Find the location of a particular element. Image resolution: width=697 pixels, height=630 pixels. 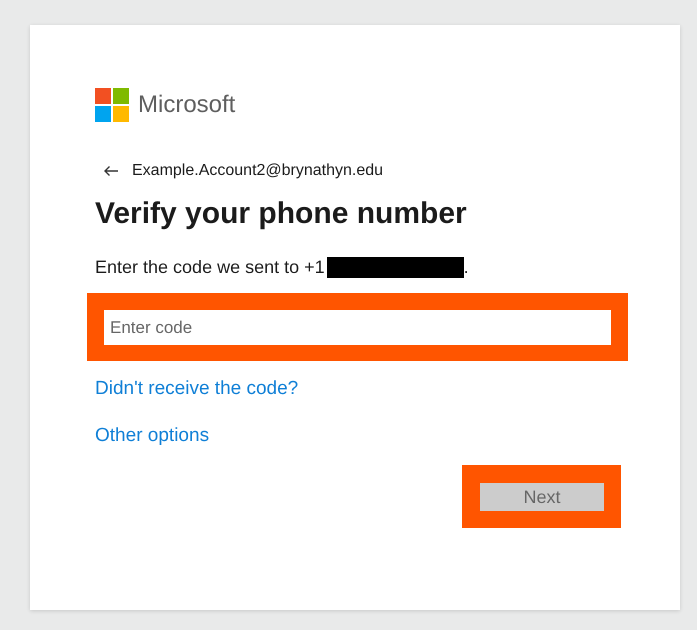

microsoft-logo-icon is located at coordinates (112, 105).